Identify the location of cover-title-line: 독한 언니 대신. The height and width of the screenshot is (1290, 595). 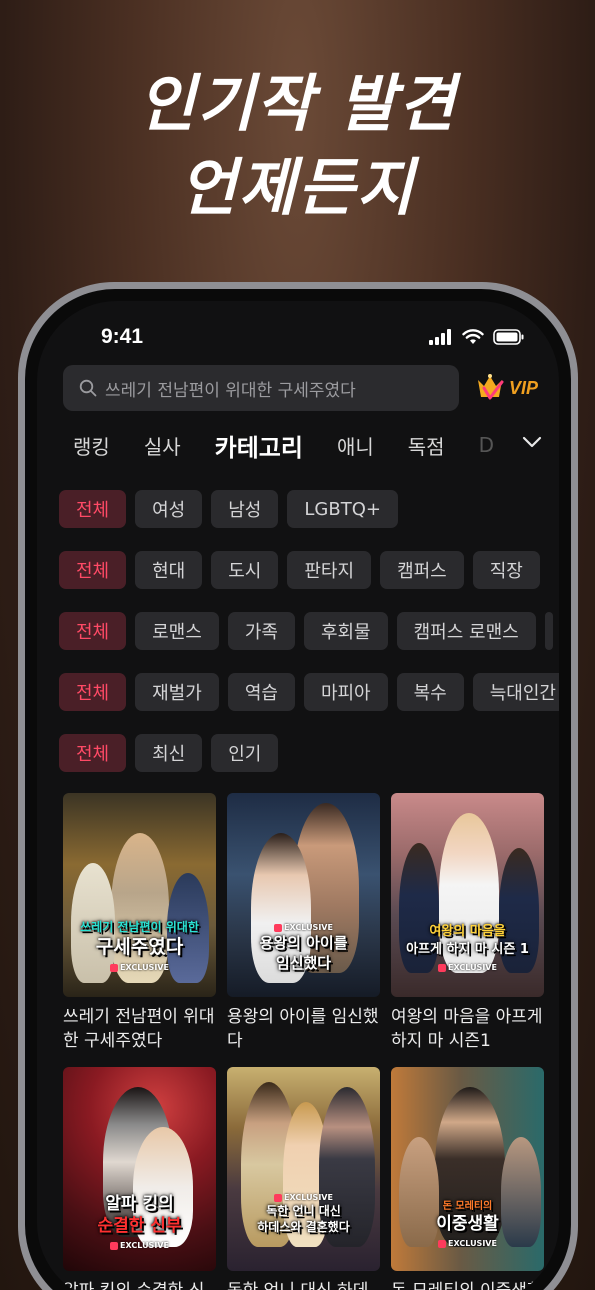
(303, 1211).